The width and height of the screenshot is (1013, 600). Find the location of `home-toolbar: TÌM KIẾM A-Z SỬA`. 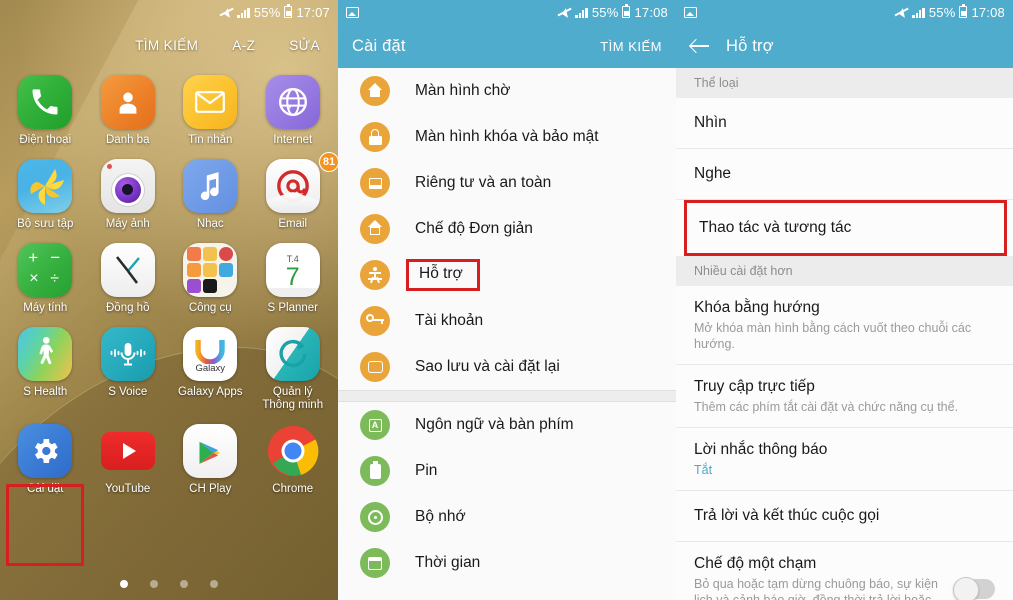

home-toolbar: TÌM KIẾM A-Z SỬA is located at coordinates (169, 45).